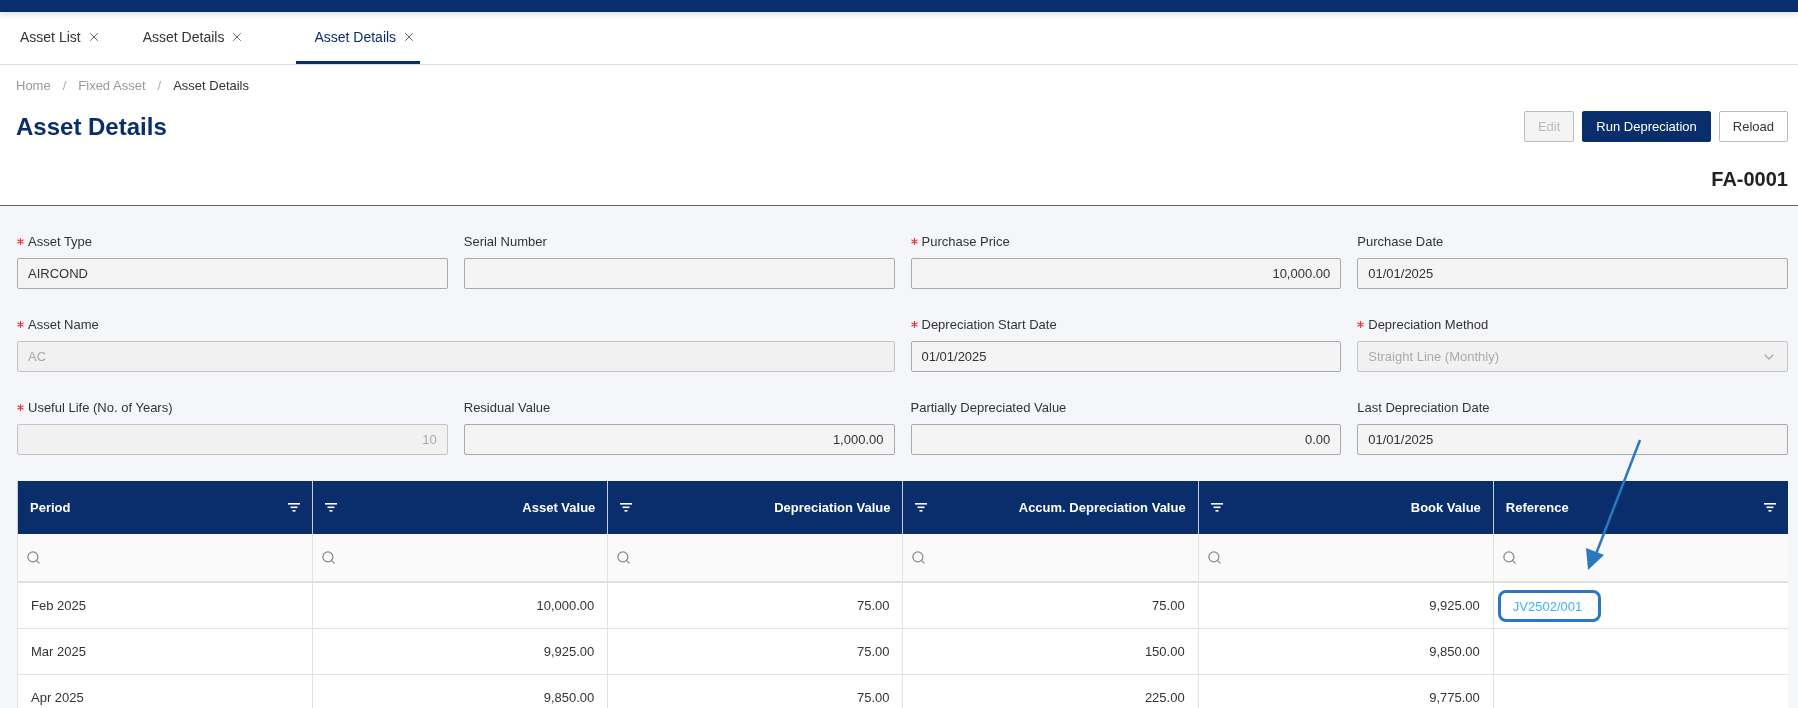 This screenshot has width=1798, height=708. Describe the element at coordinates (1640, 507) in the screenshot. I see `column-header: Reference` at that location.